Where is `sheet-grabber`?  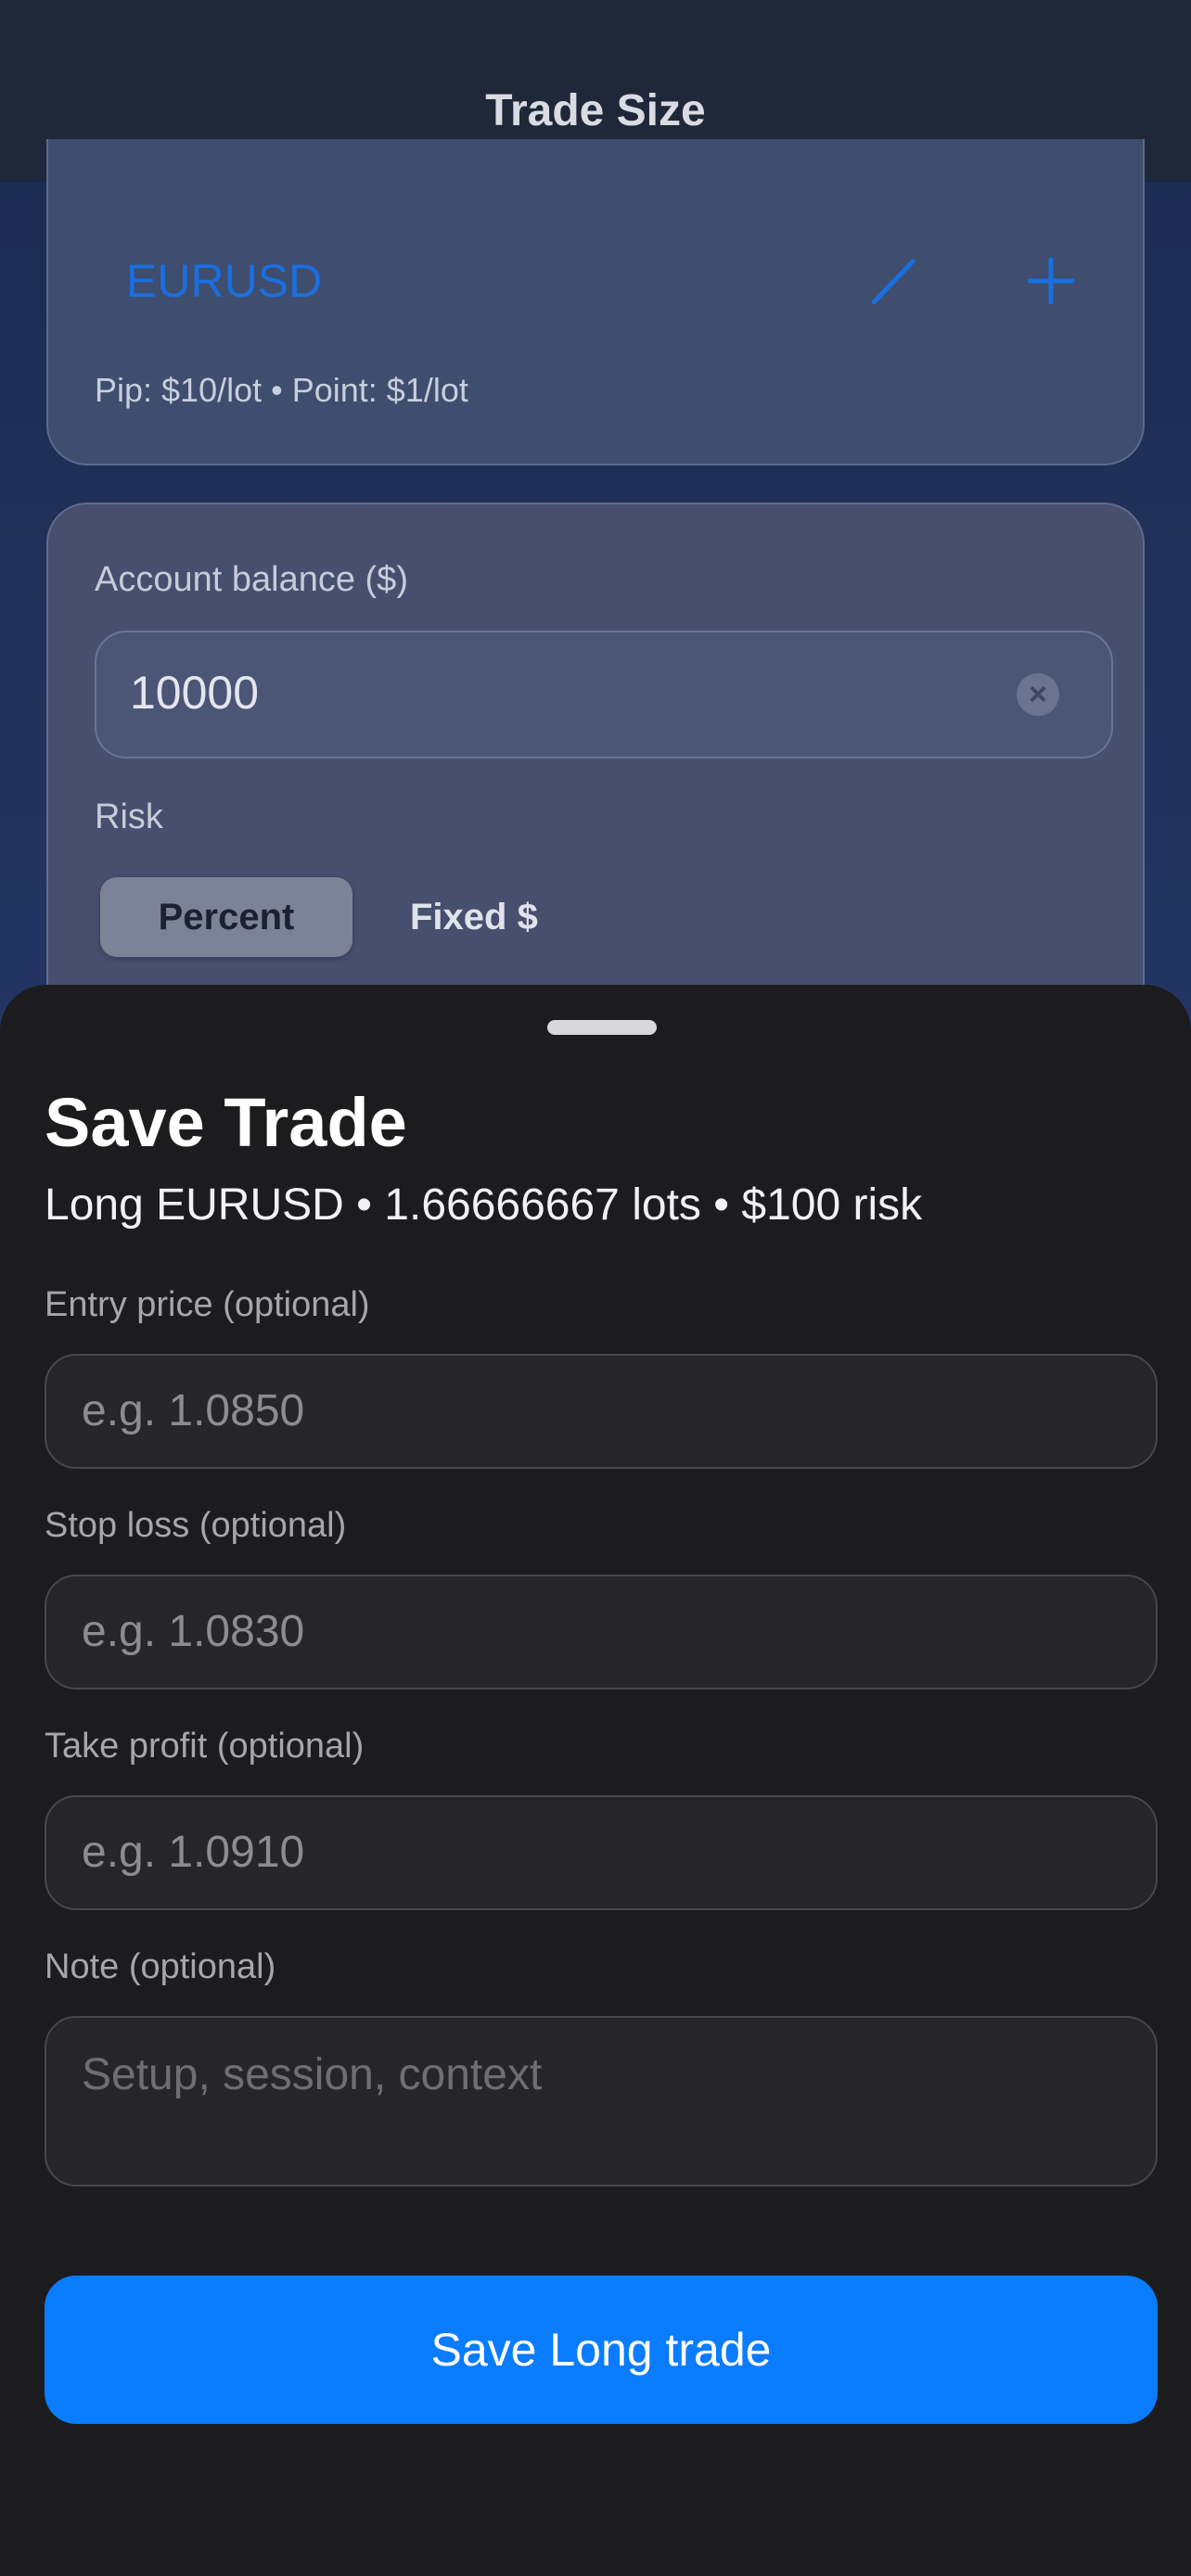 sheet-grabber is located at coordinates (602, 1028).